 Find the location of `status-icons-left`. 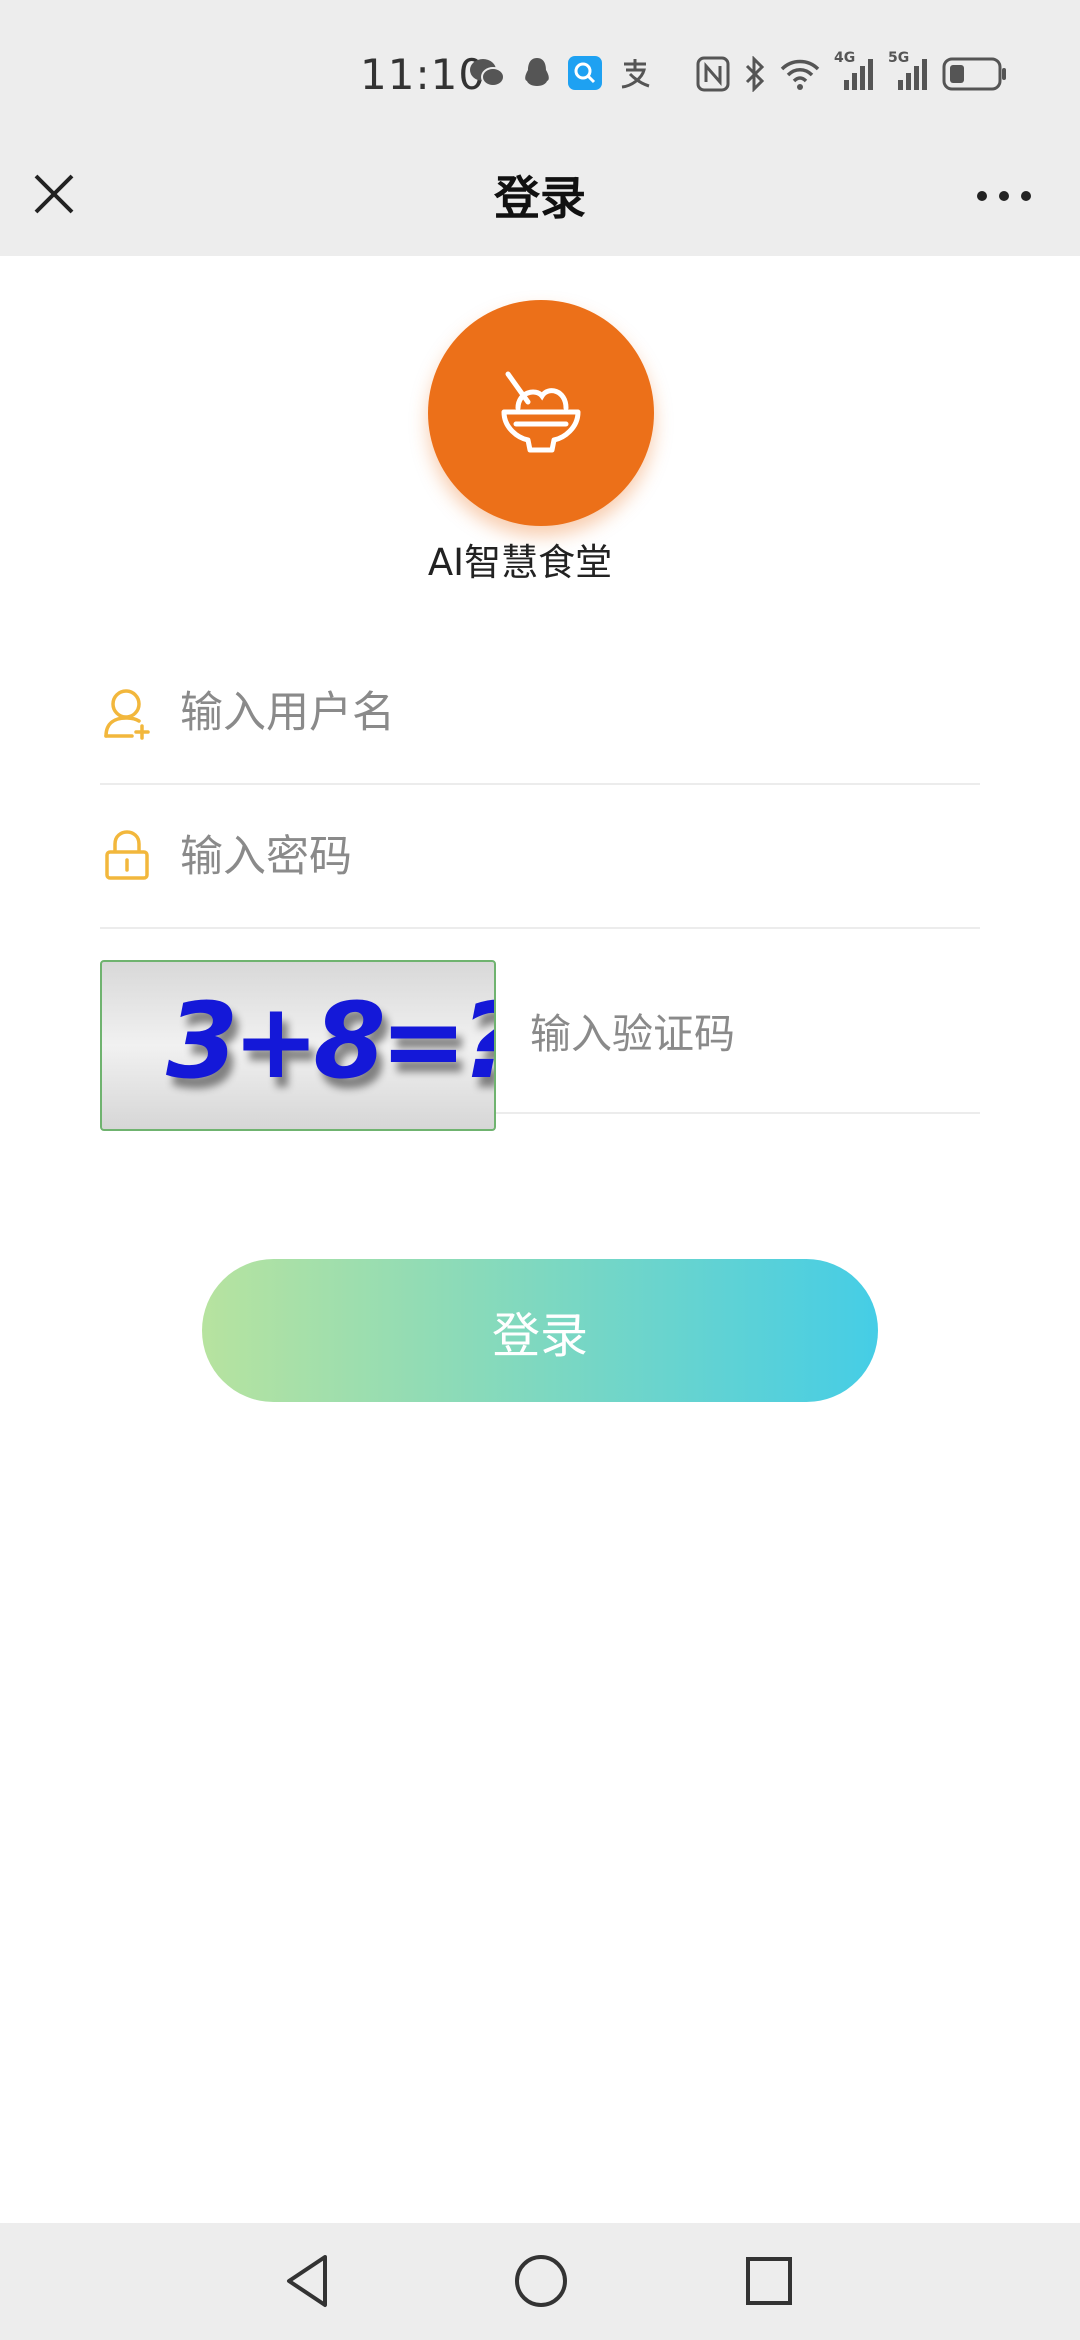

status-icons-left is located at coordinates (560, 73).